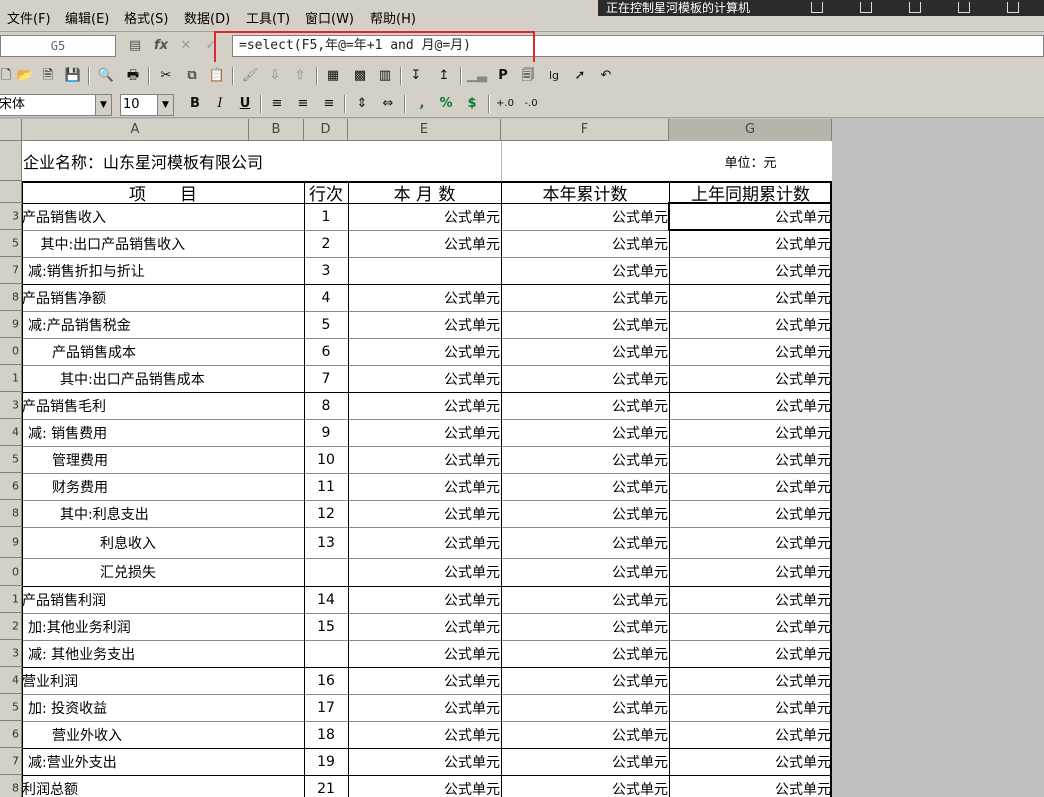 The height and width of the screenshot is (797, 1044). Describe the element at coordinates (163, 216) in the screenshot. I see `item-label: 产品销售收入` at that location.